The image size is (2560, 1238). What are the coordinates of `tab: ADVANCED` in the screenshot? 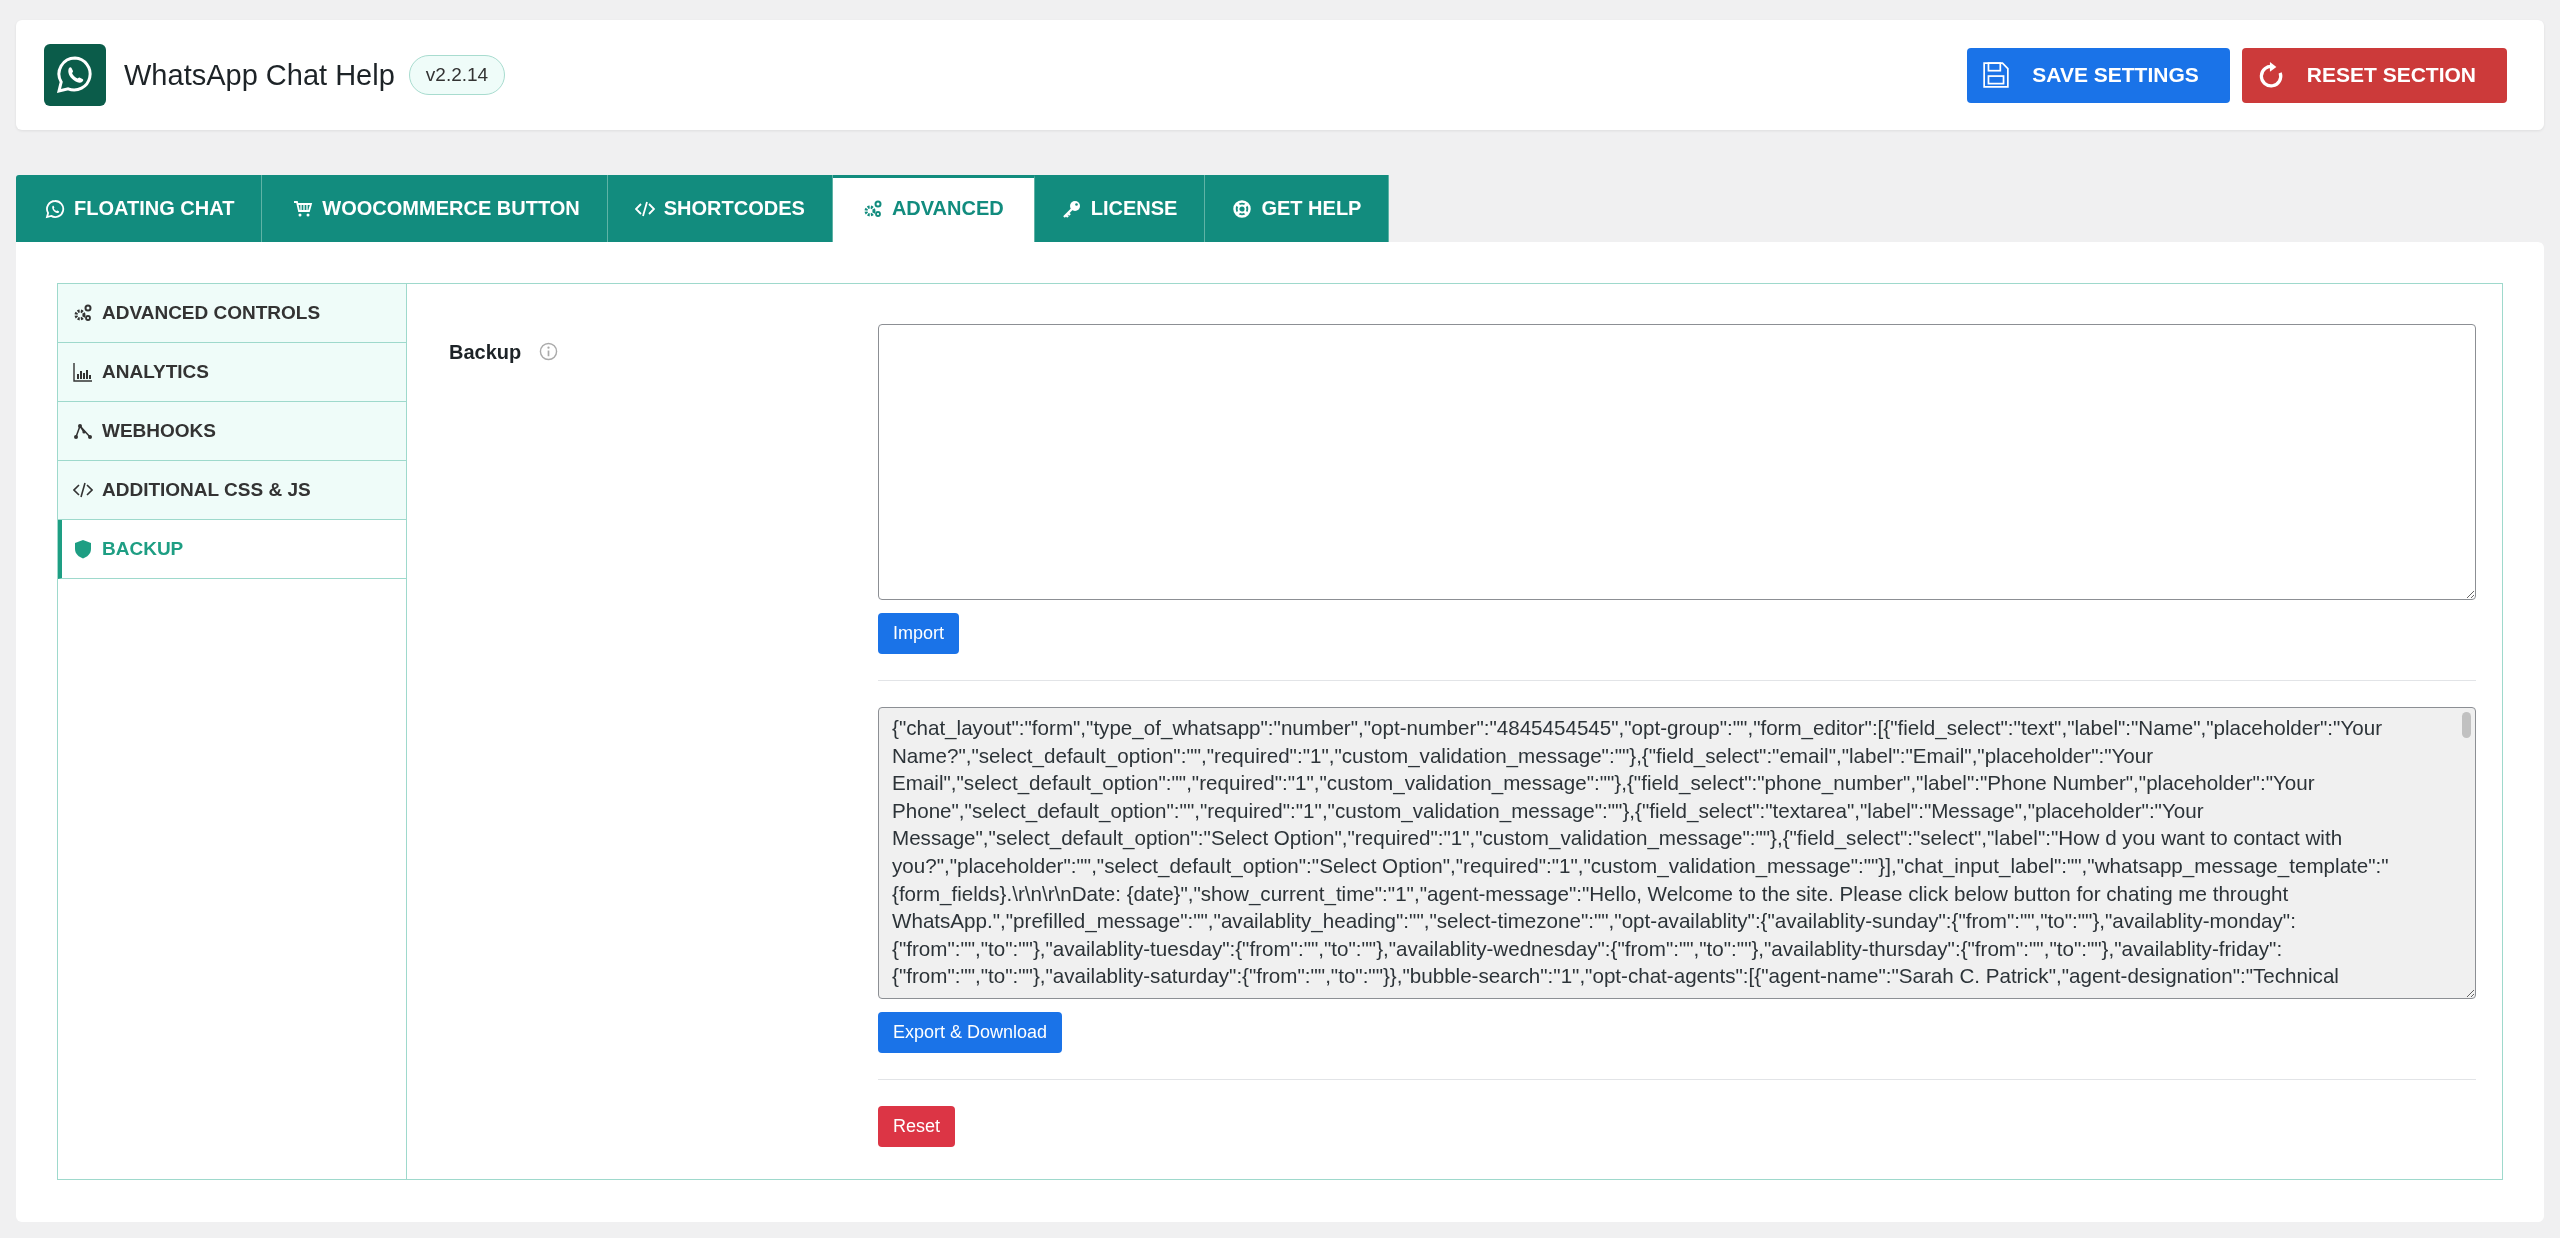 It's located at (933, 208).